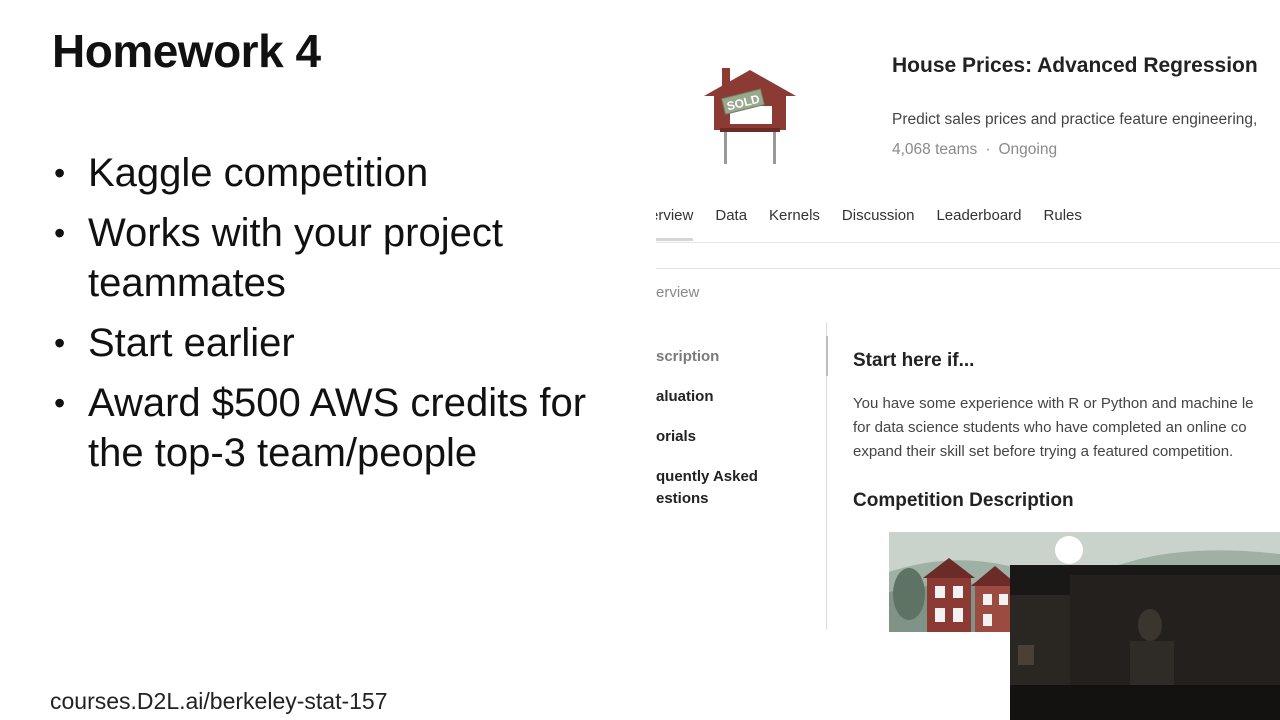  I want to click on competition-meta: 4,068 teams · Ongoing, so click(974, 150).